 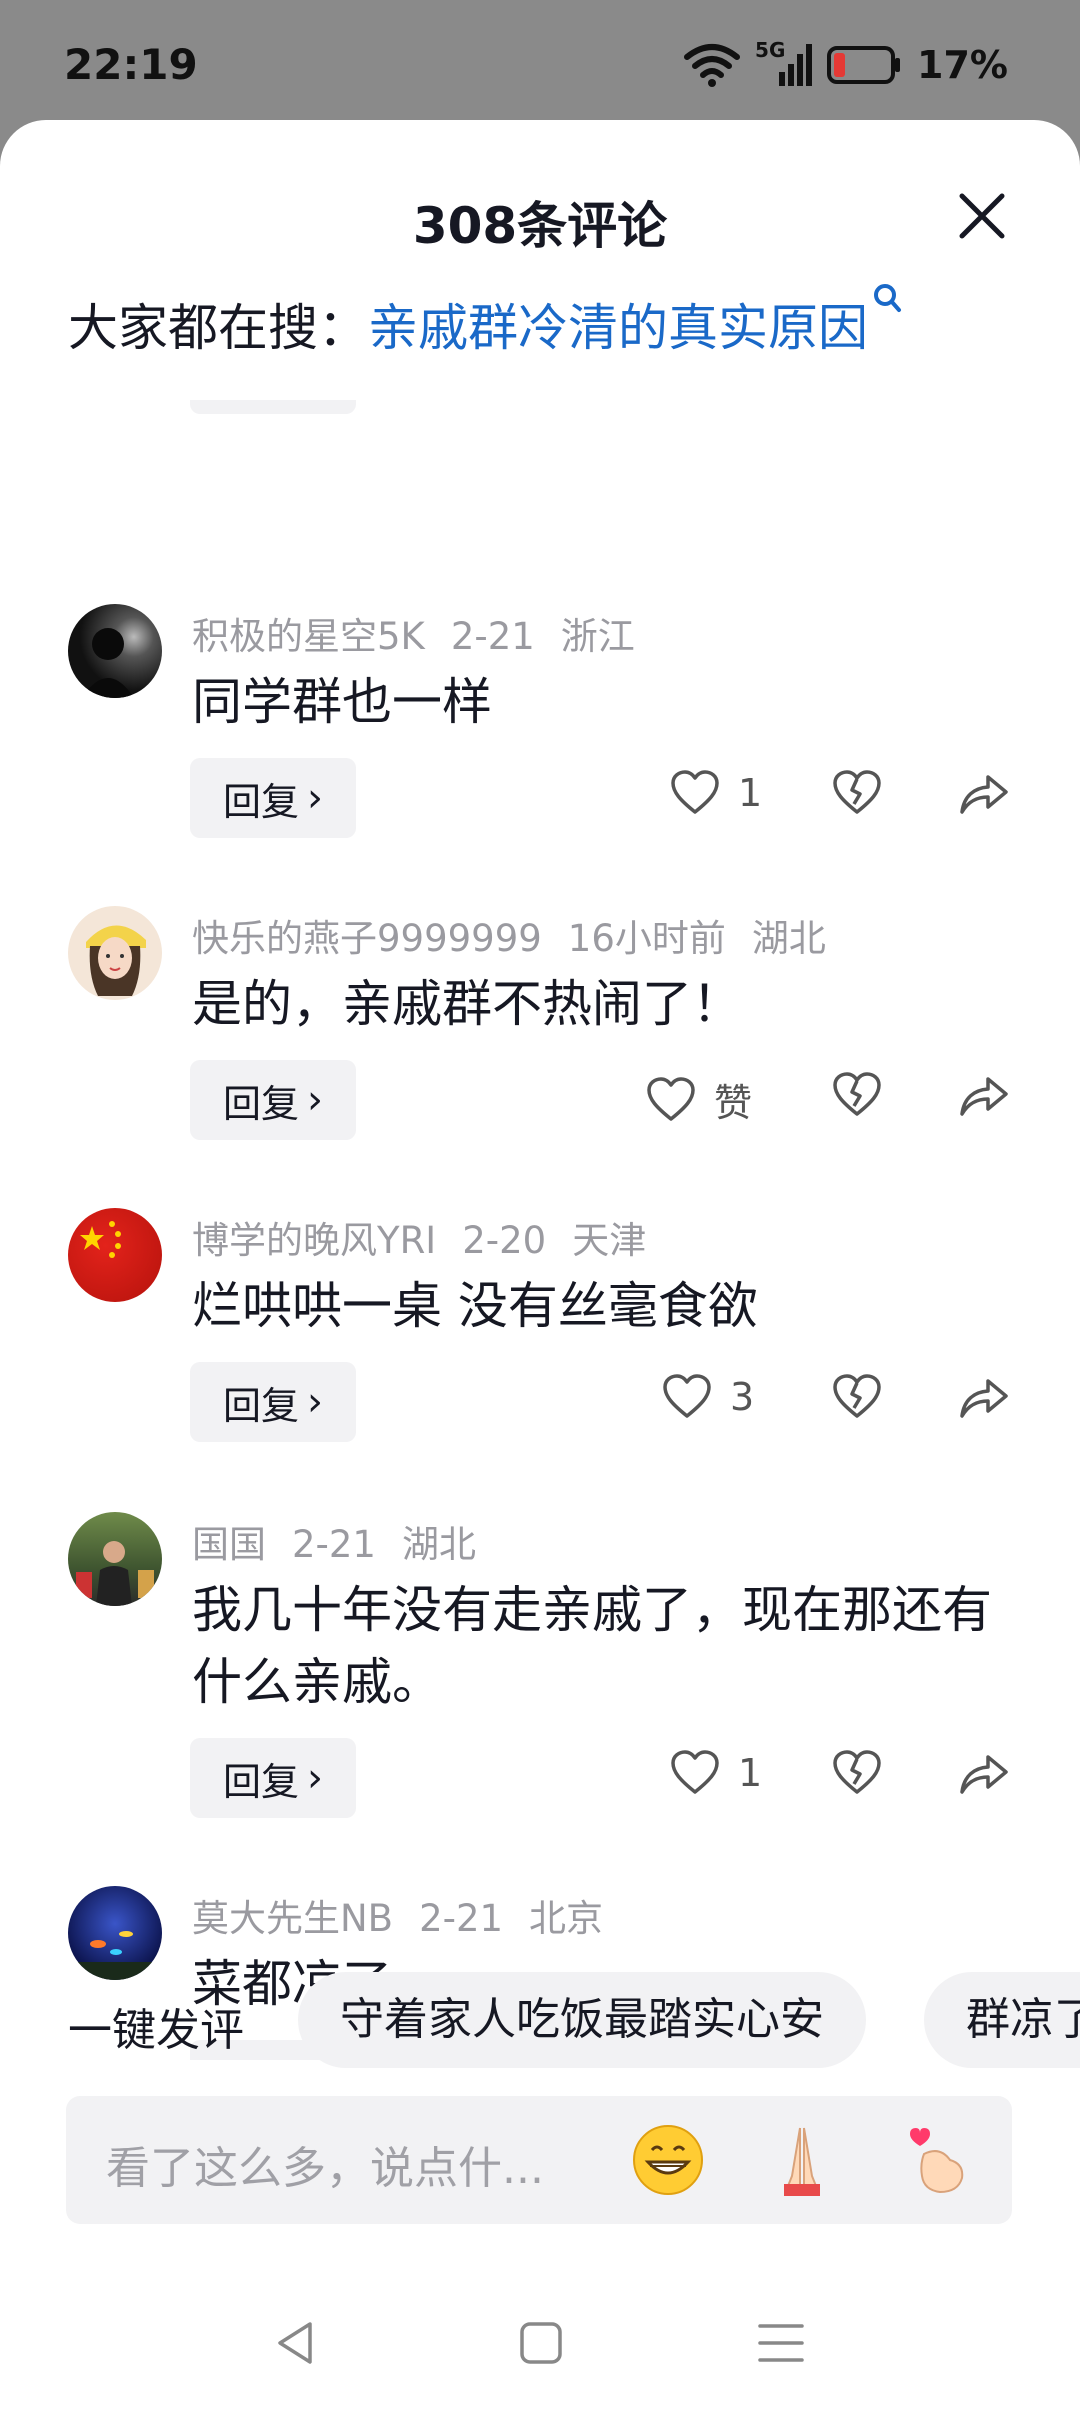 What do you see at coordinates (541, 2343) in the screenshot?
I see `home-icon` at bounding box center [541, 2343].